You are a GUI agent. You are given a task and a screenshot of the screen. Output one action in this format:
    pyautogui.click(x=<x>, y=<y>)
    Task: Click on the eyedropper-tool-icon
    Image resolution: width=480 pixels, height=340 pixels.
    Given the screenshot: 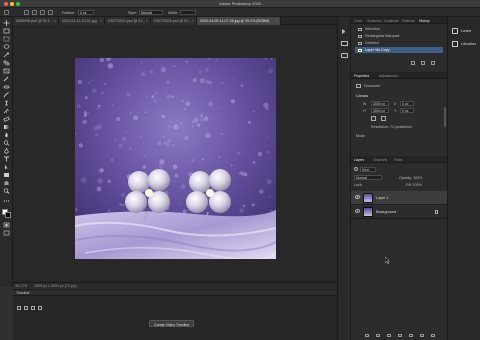 What is the action you would take?
    pyautogui.click(x=6, y=79)
    